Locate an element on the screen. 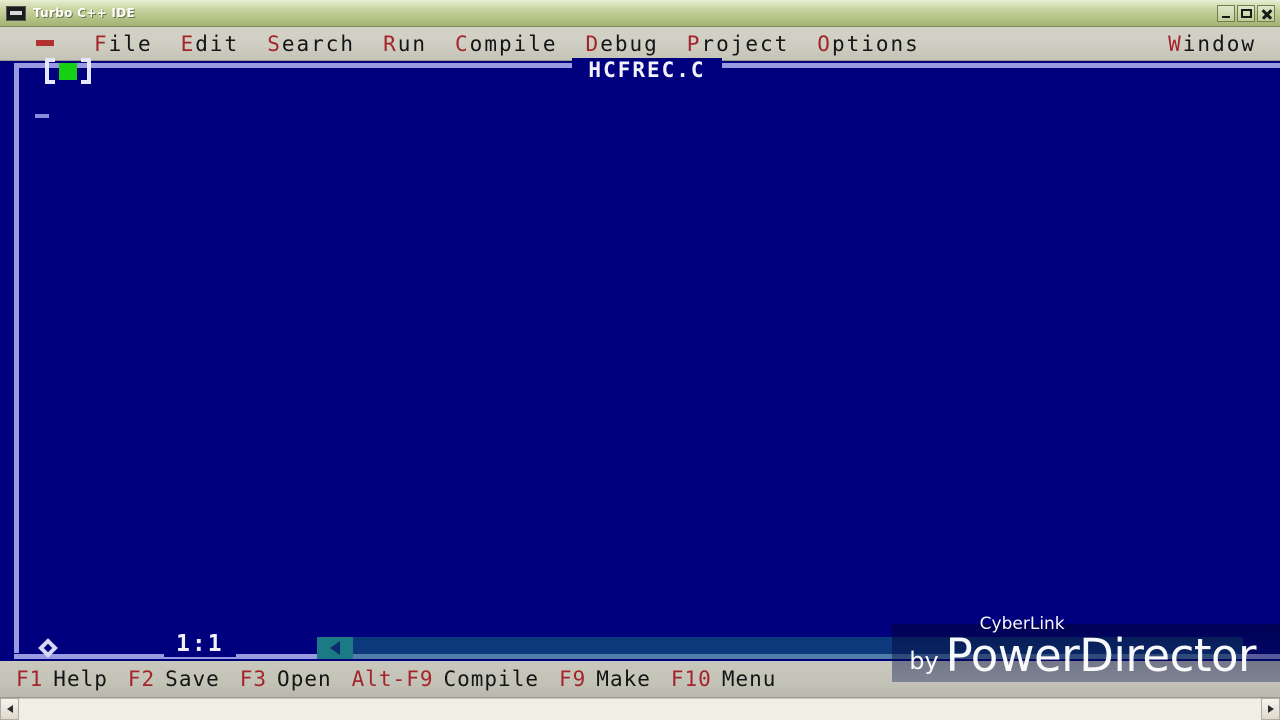  menu-hotkey: C is located at coordinates (462, 43).